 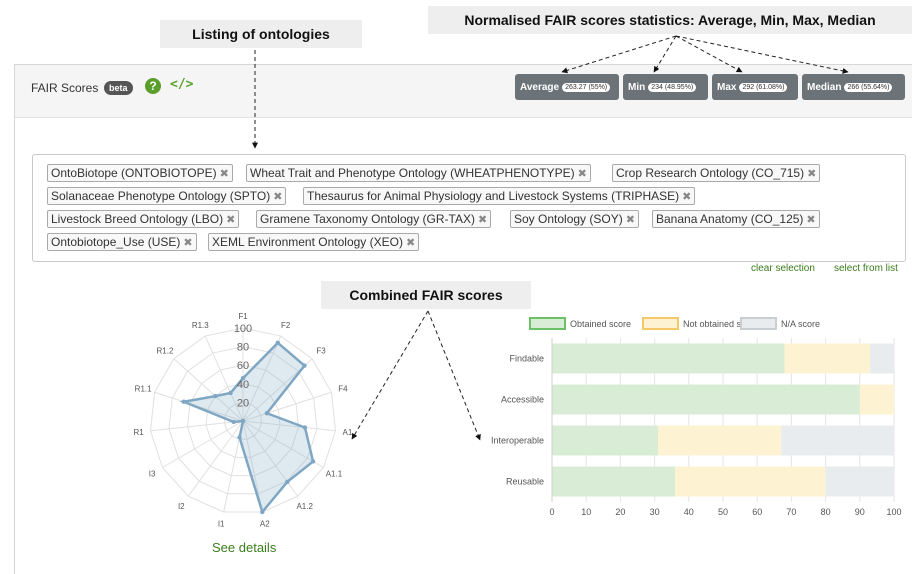 I want to click on radar-axis-label: I2, so click(x=181, y=506).